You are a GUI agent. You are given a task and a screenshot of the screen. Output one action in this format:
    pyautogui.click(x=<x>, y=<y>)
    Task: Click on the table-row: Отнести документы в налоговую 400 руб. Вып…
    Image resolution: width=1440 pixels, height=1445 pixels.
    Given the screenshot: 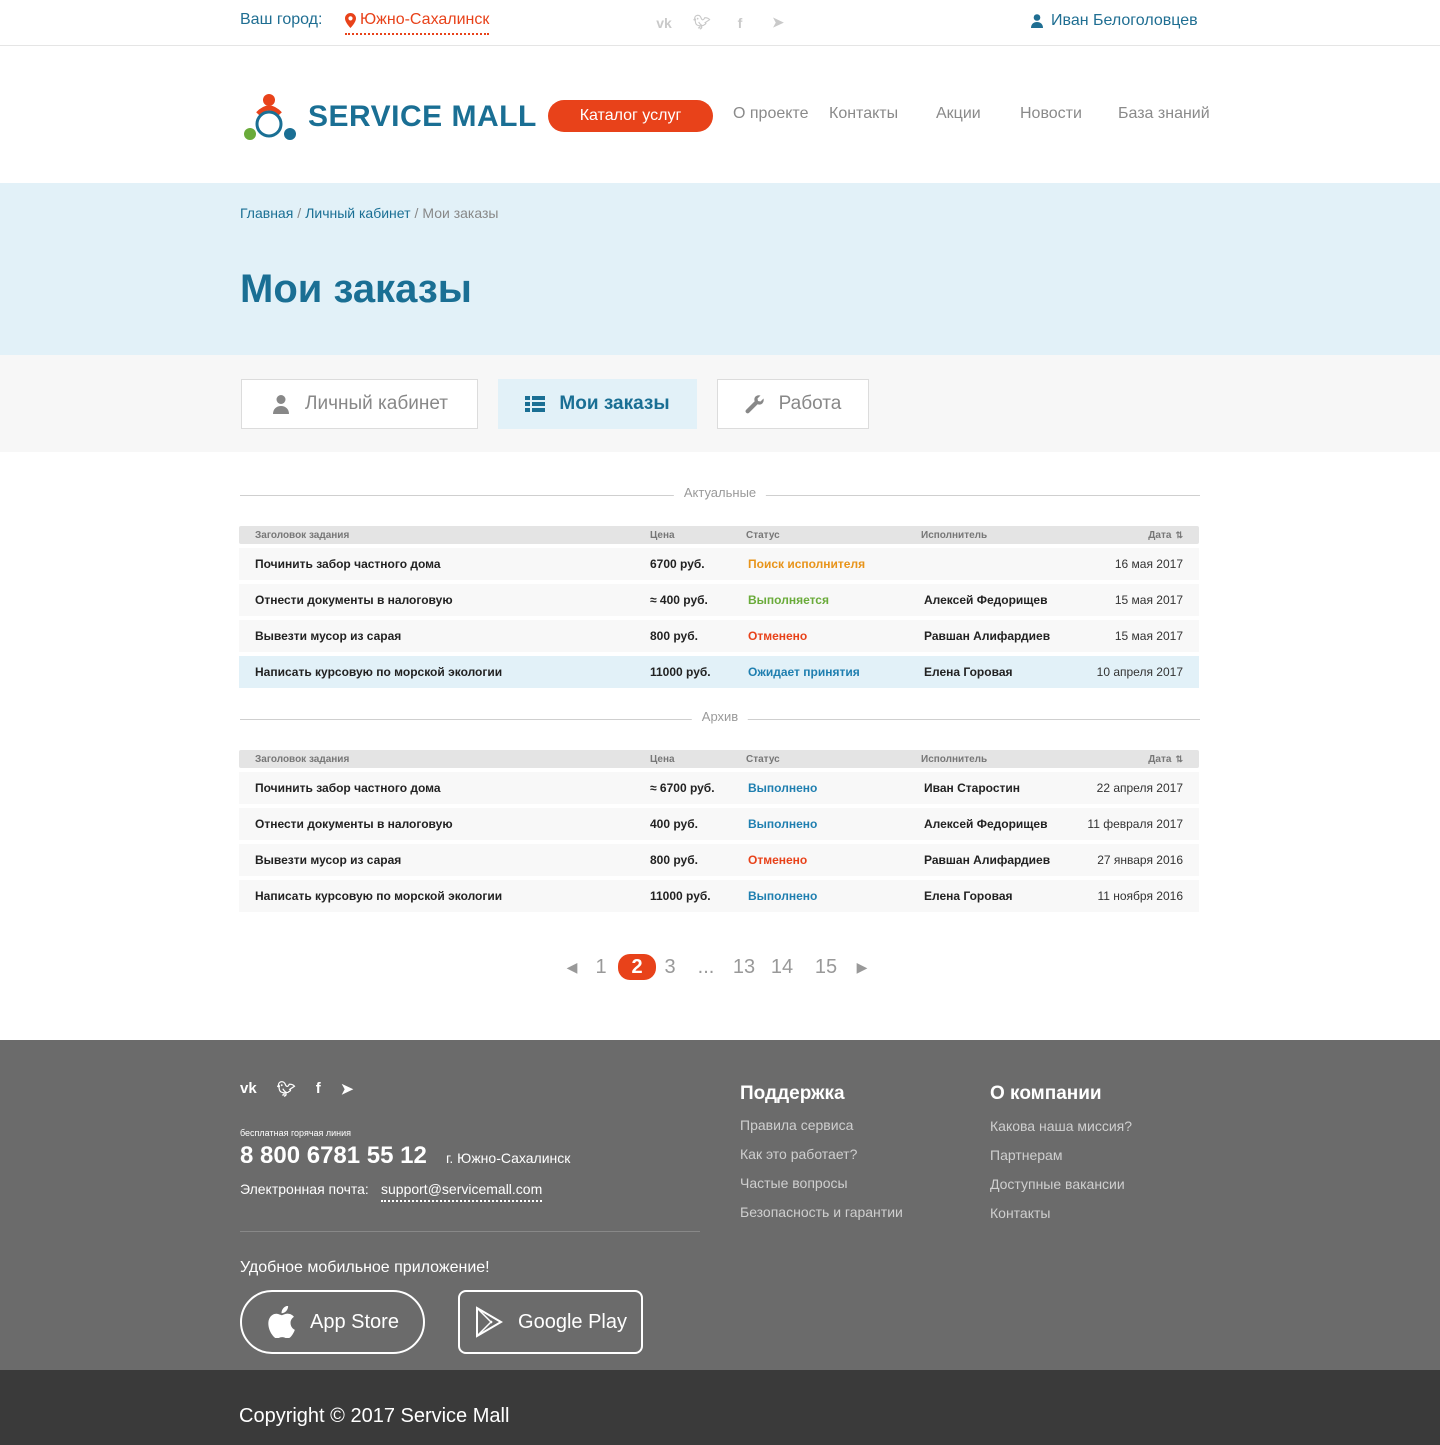 What is the action you would take?
    pyautogui.click(x=719, y=824)
    